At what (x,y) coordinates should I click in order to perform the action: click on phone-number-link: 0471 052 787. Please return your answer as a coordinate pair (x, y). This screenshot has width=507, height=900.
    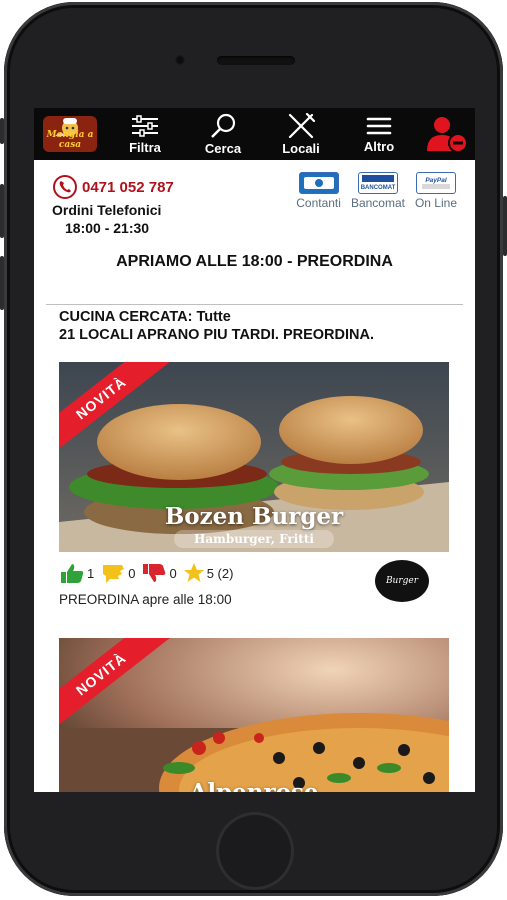
    Looking at the image, I should click on (137, 187).